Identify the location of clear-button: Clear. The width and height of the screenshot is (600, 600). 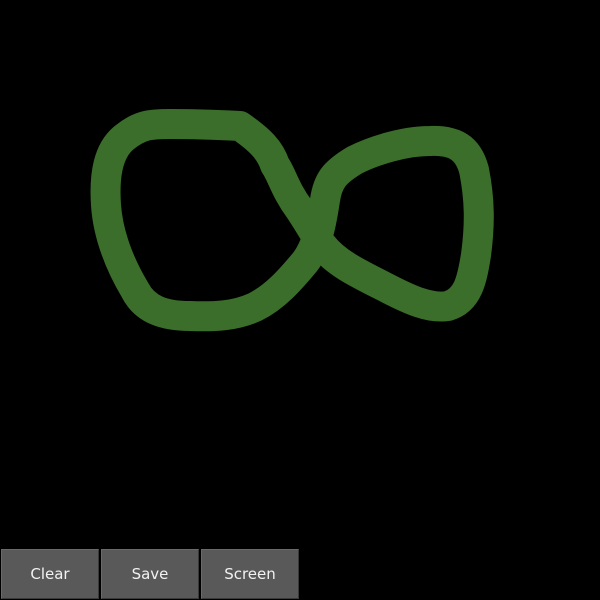
(50, 574).